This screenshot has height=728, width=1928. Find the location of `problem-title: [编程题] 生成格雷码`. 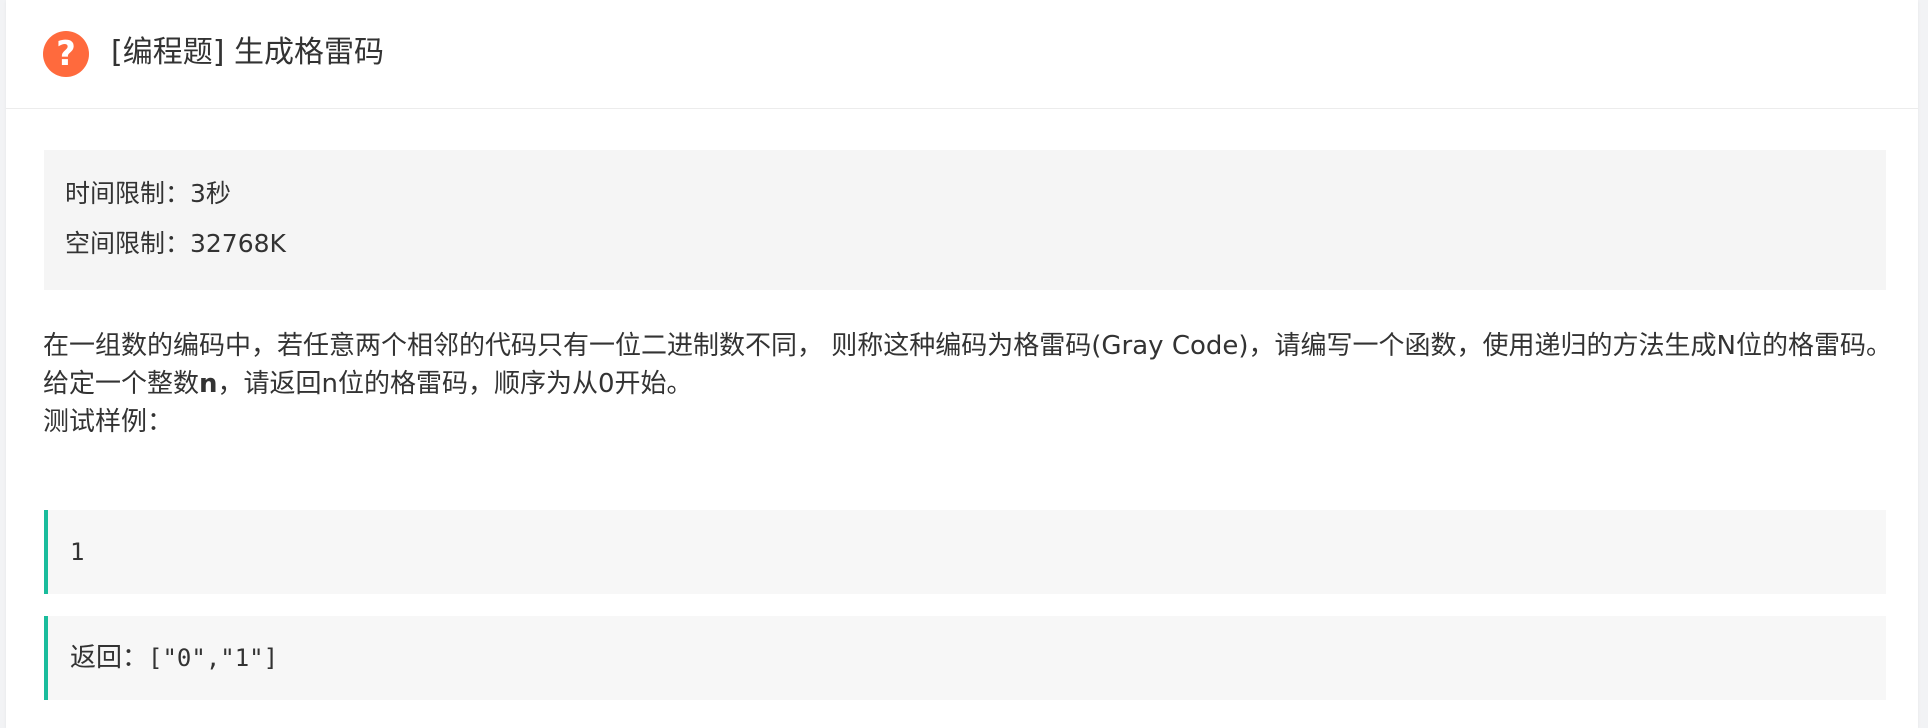

problem-title: [编程题] 生成格雷码 is located at coordinates (247, 52).